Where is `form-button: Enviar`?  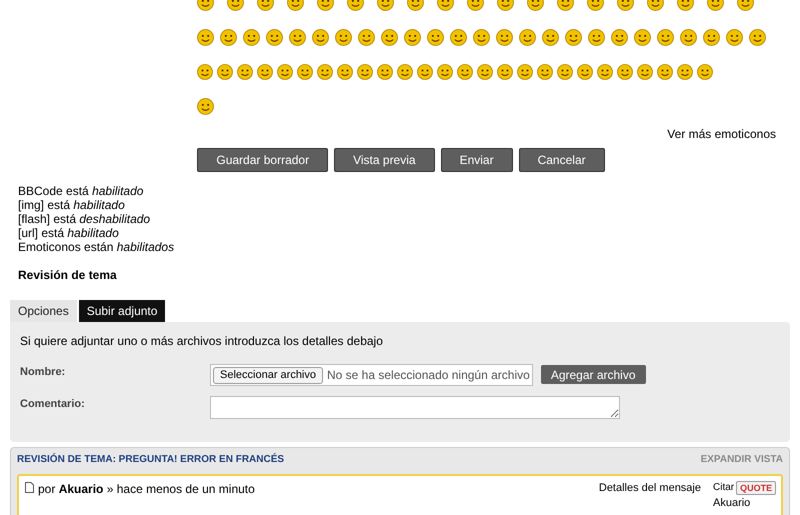
form-button: Enviar is located at coordinates (476, 160).